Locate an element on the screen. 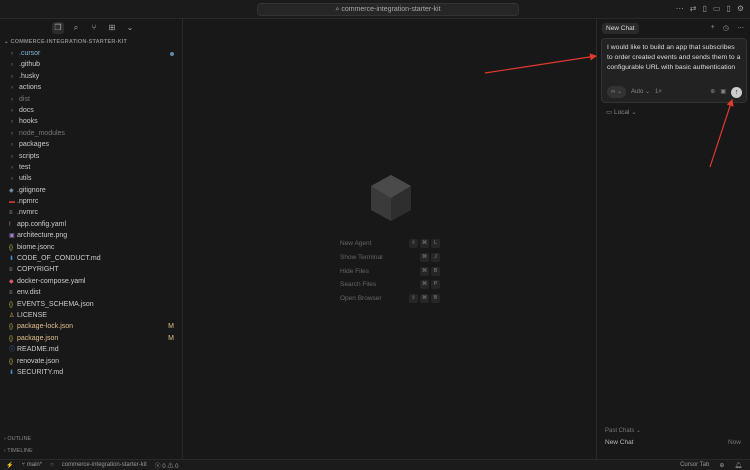 This screenshot has width=750, height=470. project-name: commerce-integration-starter-kit is located at coordinates (104, 465).